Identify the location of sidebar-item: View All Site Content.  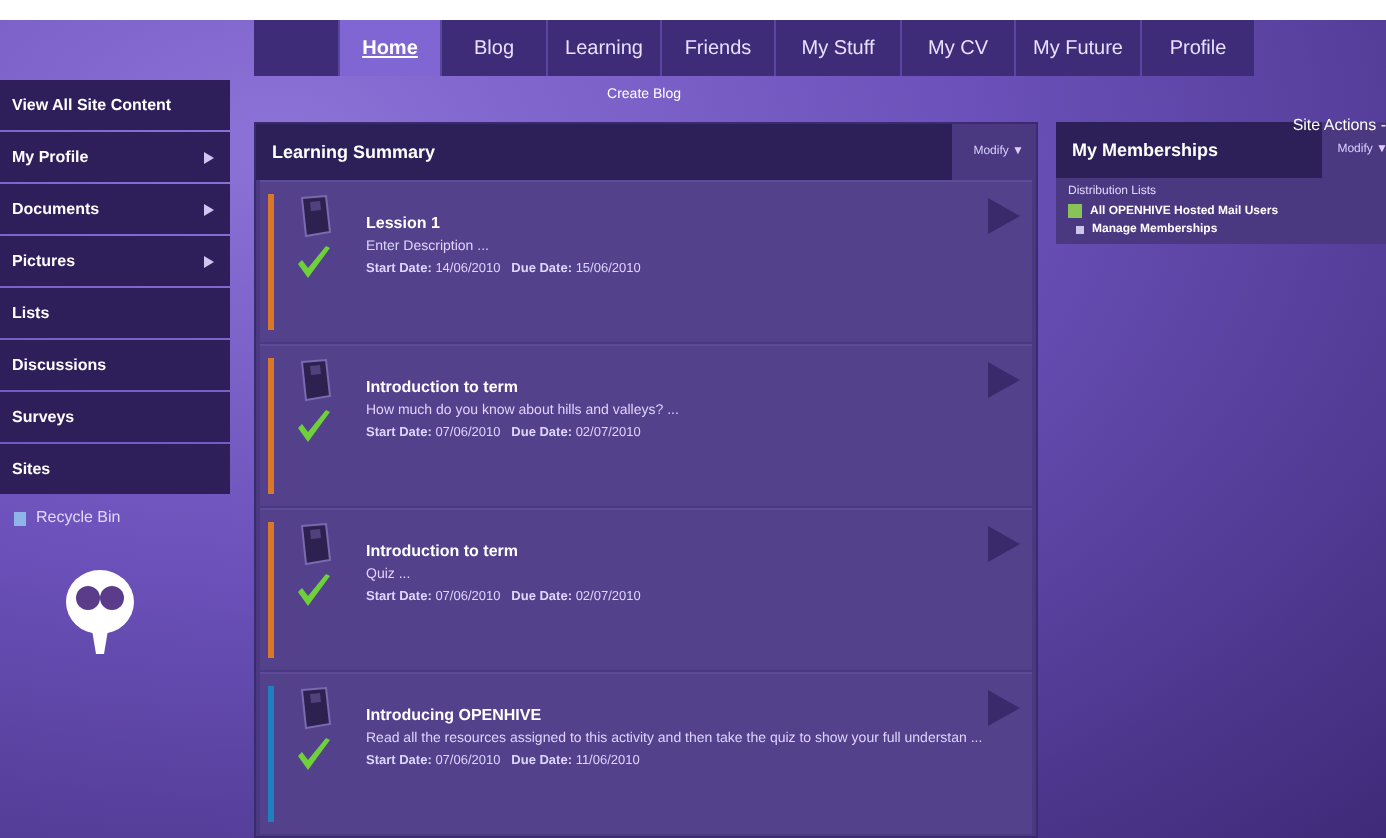
(115, 105).